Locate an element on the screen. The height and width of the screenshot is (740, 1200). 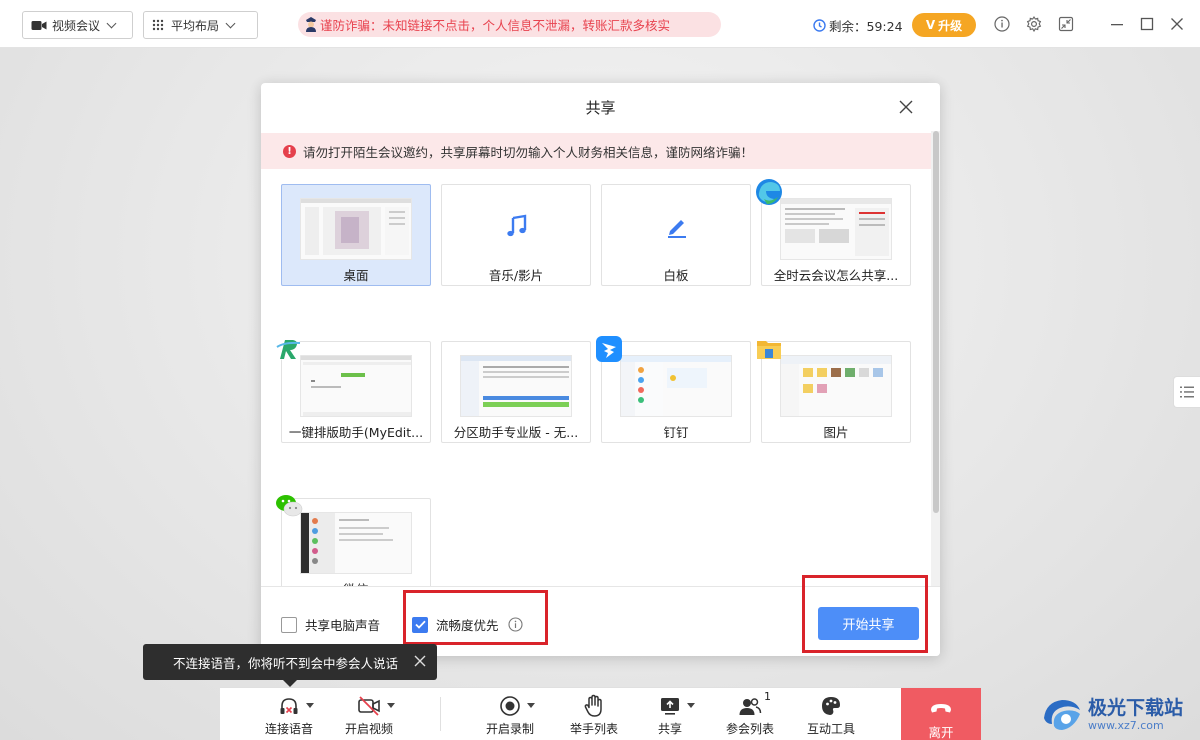
connect-audio-label: 连接语音 is located at coordinates (288, 729).